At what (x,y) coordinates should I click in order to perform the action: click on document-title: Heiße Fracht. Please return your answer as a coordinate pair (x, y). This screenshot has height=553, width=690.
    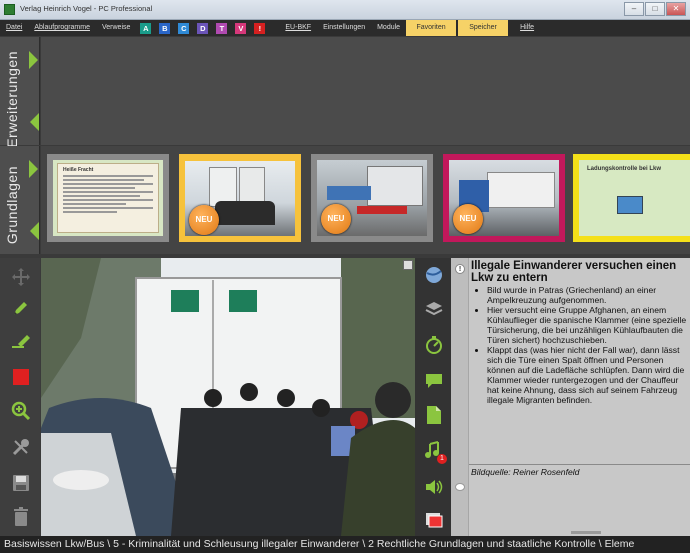
    Looking at the image, I should click on (78, 170).